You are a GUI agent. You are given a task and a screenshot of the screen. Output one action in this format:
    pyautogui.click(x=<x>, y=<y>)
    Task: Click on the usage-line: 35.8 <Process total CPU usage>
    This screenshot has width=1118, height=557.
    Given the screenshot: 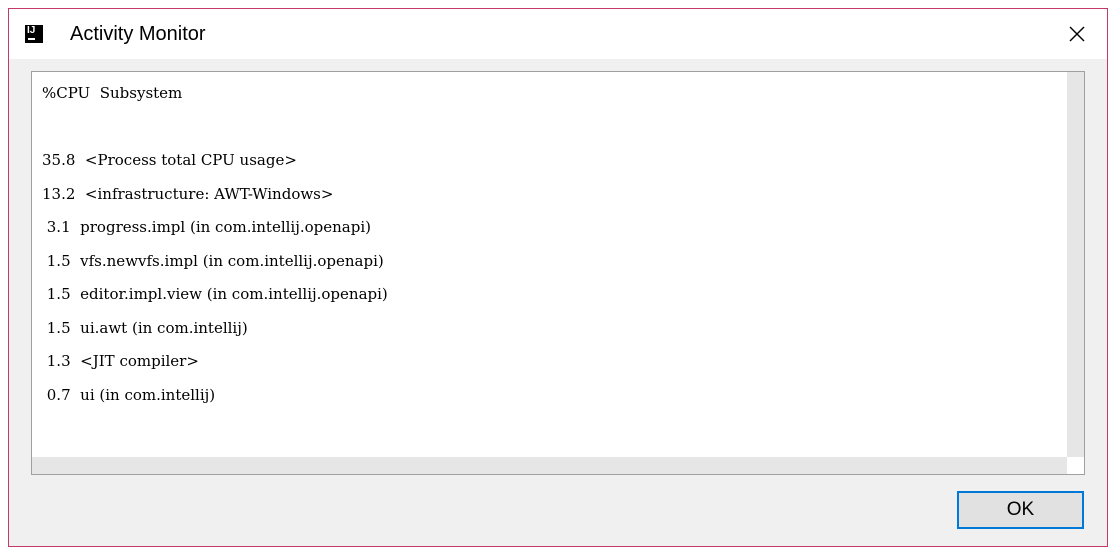 What is the action you would take?
    pyautogui.click(x=169, y=160)
    